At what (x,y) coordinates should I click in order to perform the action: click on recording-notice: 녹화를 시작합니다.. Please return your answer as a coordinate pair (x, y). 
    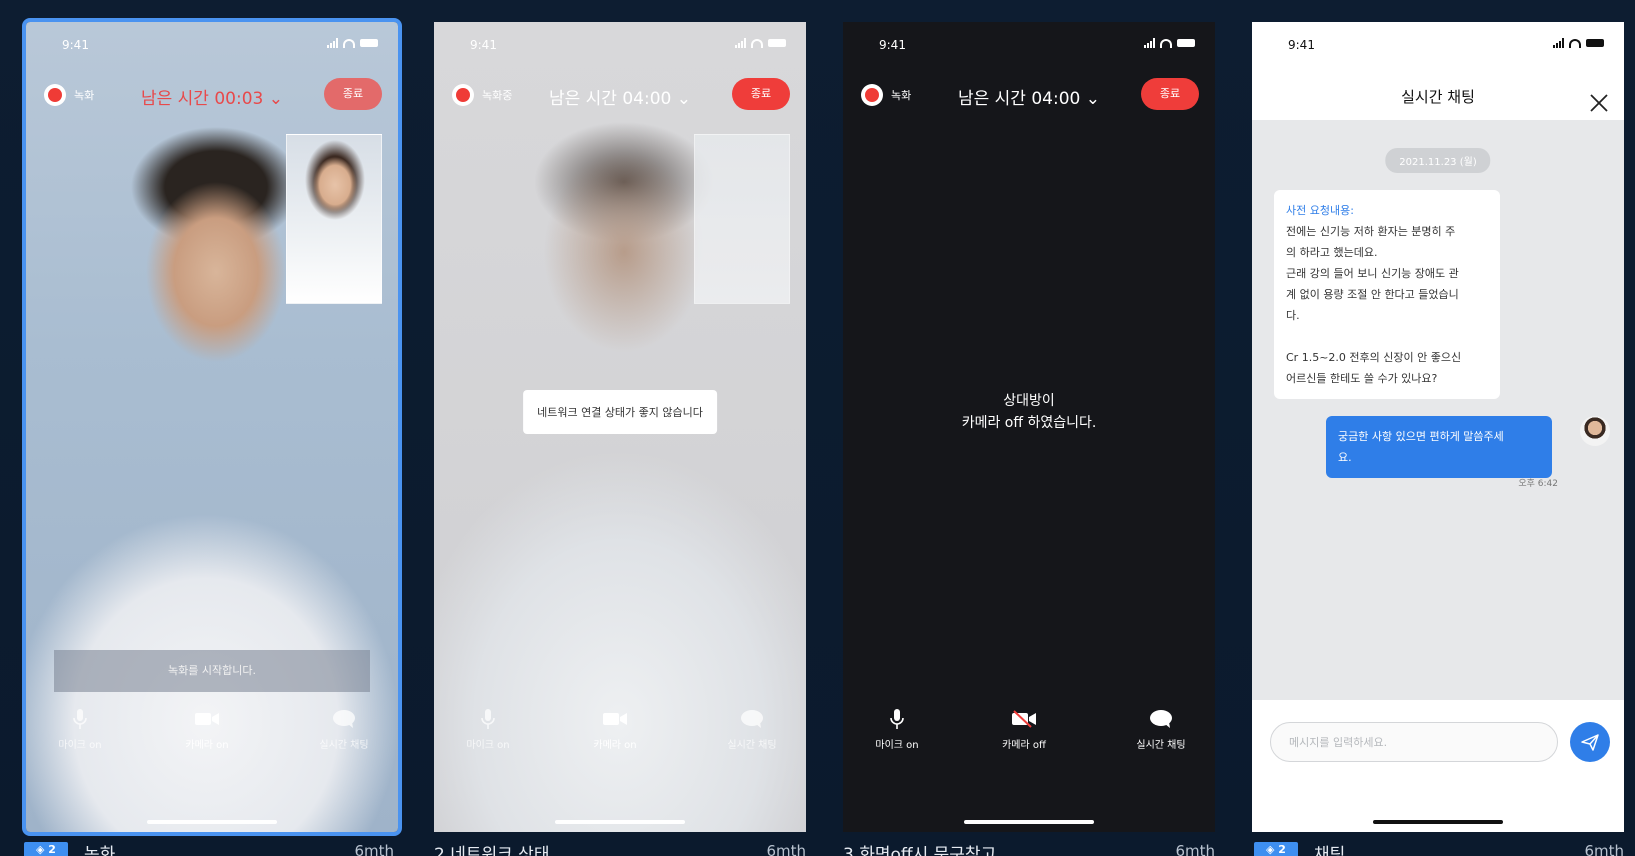
    Looking at the image, I should click on (212, 671).